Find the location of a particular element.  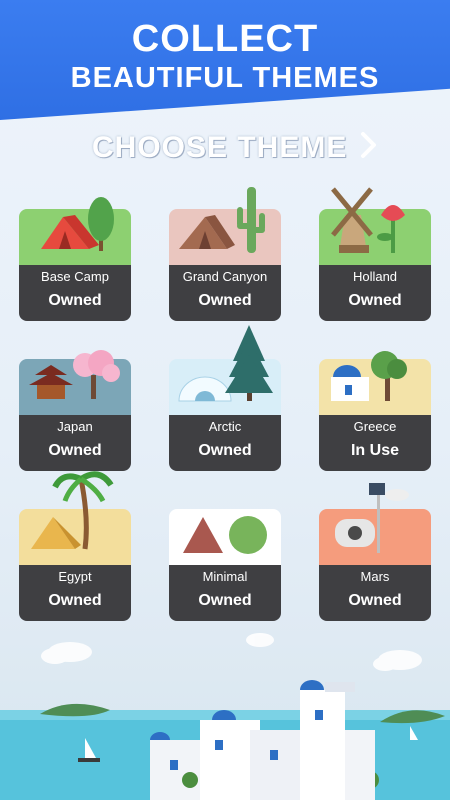

theme-name: Japan is located at coordinates (75, 426).